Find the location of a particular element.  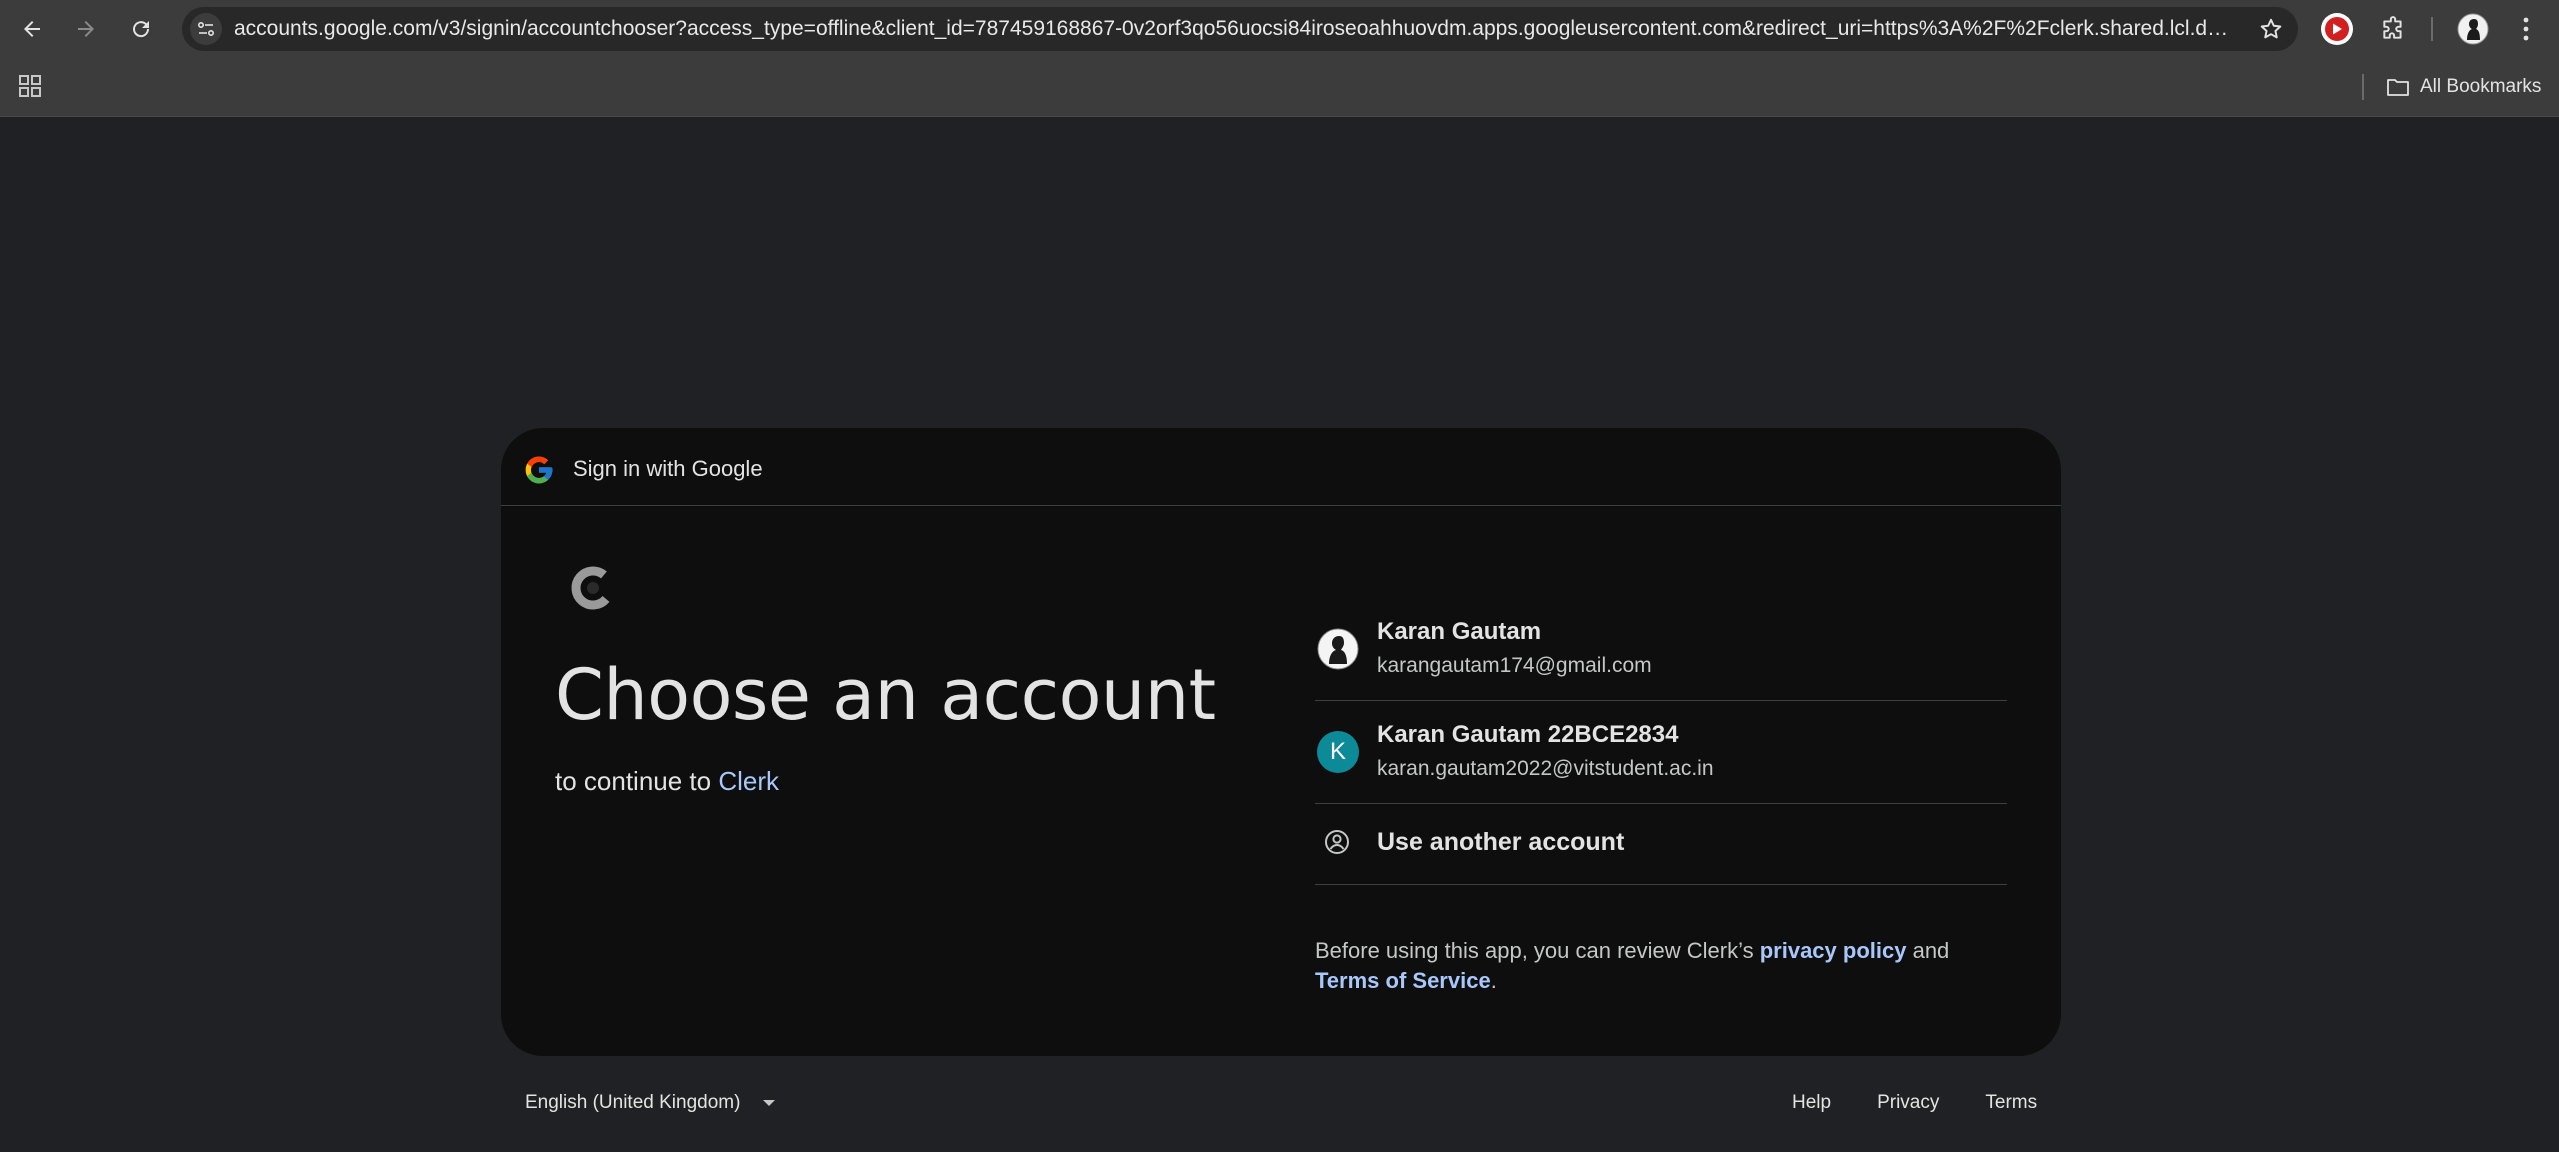

account-email: karangautam174@gmail.com is located at coordinates (1514, 665).